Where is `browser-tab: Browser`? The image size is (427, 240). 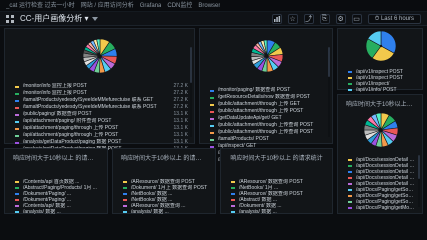 browser-tab: Browser is located at coordinates (209, 6).